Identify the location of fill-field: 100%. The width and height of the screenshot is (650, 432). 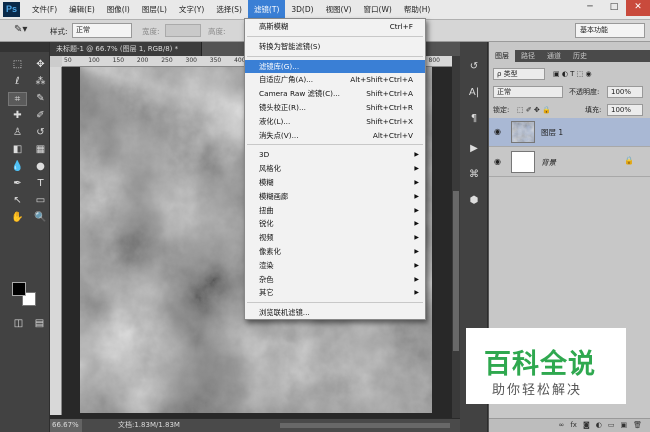
(625, 110).